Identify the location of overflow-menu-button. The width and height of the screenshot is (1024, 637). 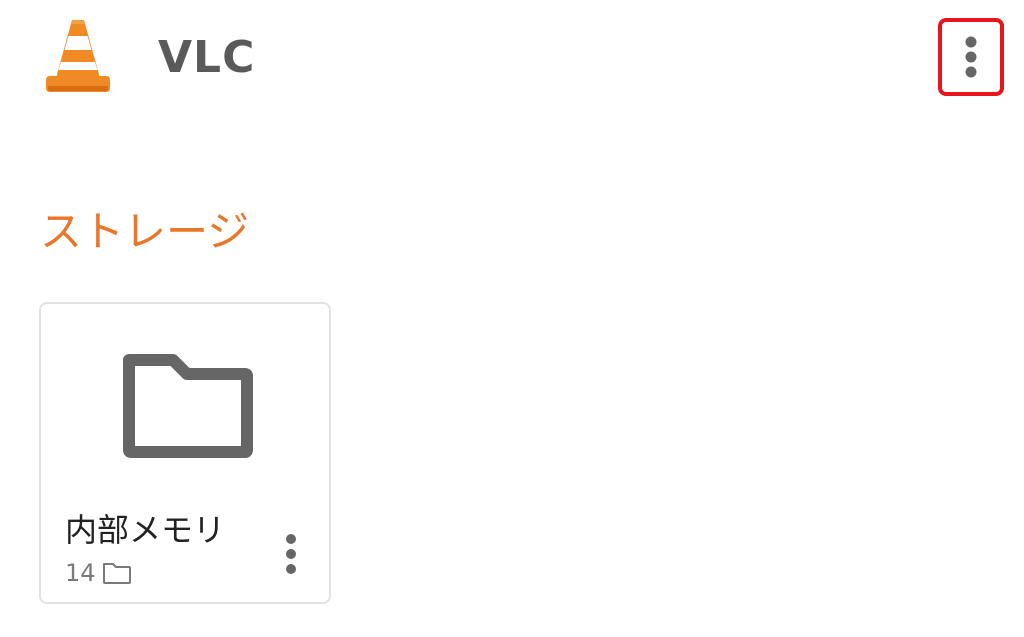
(971, 57).